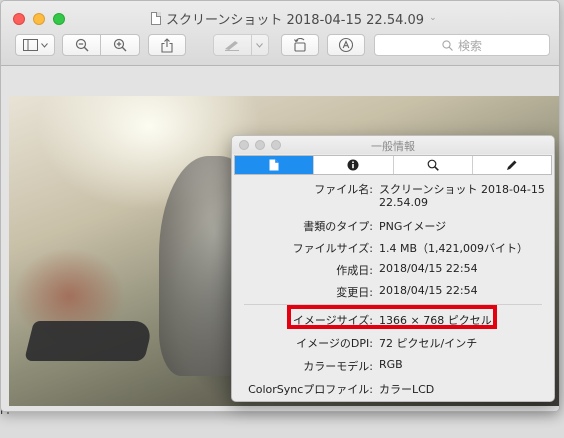 Image resolution: width=564 pixels, height=438 pixels. I want to click on sidebar-toggle-button, so click(35, 45).